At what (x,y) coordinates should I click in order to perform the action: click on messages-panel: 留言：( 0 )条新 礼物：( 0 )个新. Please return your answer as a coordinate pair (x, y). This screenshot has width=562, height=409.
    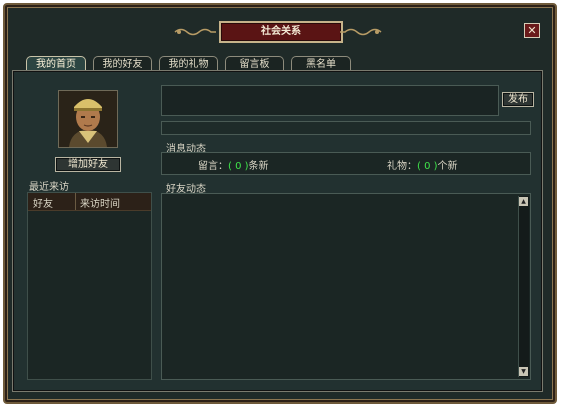
    Looking at the image, I should click on (346, 163).